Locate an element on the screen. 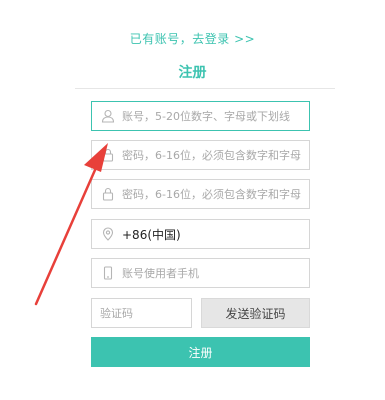 The image size is (385, 400). phone-field is located at coordinates (200, 273).